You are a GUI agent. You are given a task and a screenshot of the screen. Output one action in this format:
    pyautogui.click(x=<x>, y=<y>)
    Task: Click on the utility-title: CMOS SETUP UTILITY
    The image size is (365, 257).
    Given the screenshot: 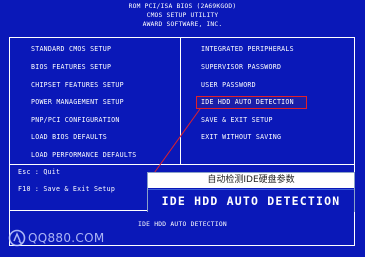 What is the action you would take?
    pyautogui.click(x=182, y=15)
    